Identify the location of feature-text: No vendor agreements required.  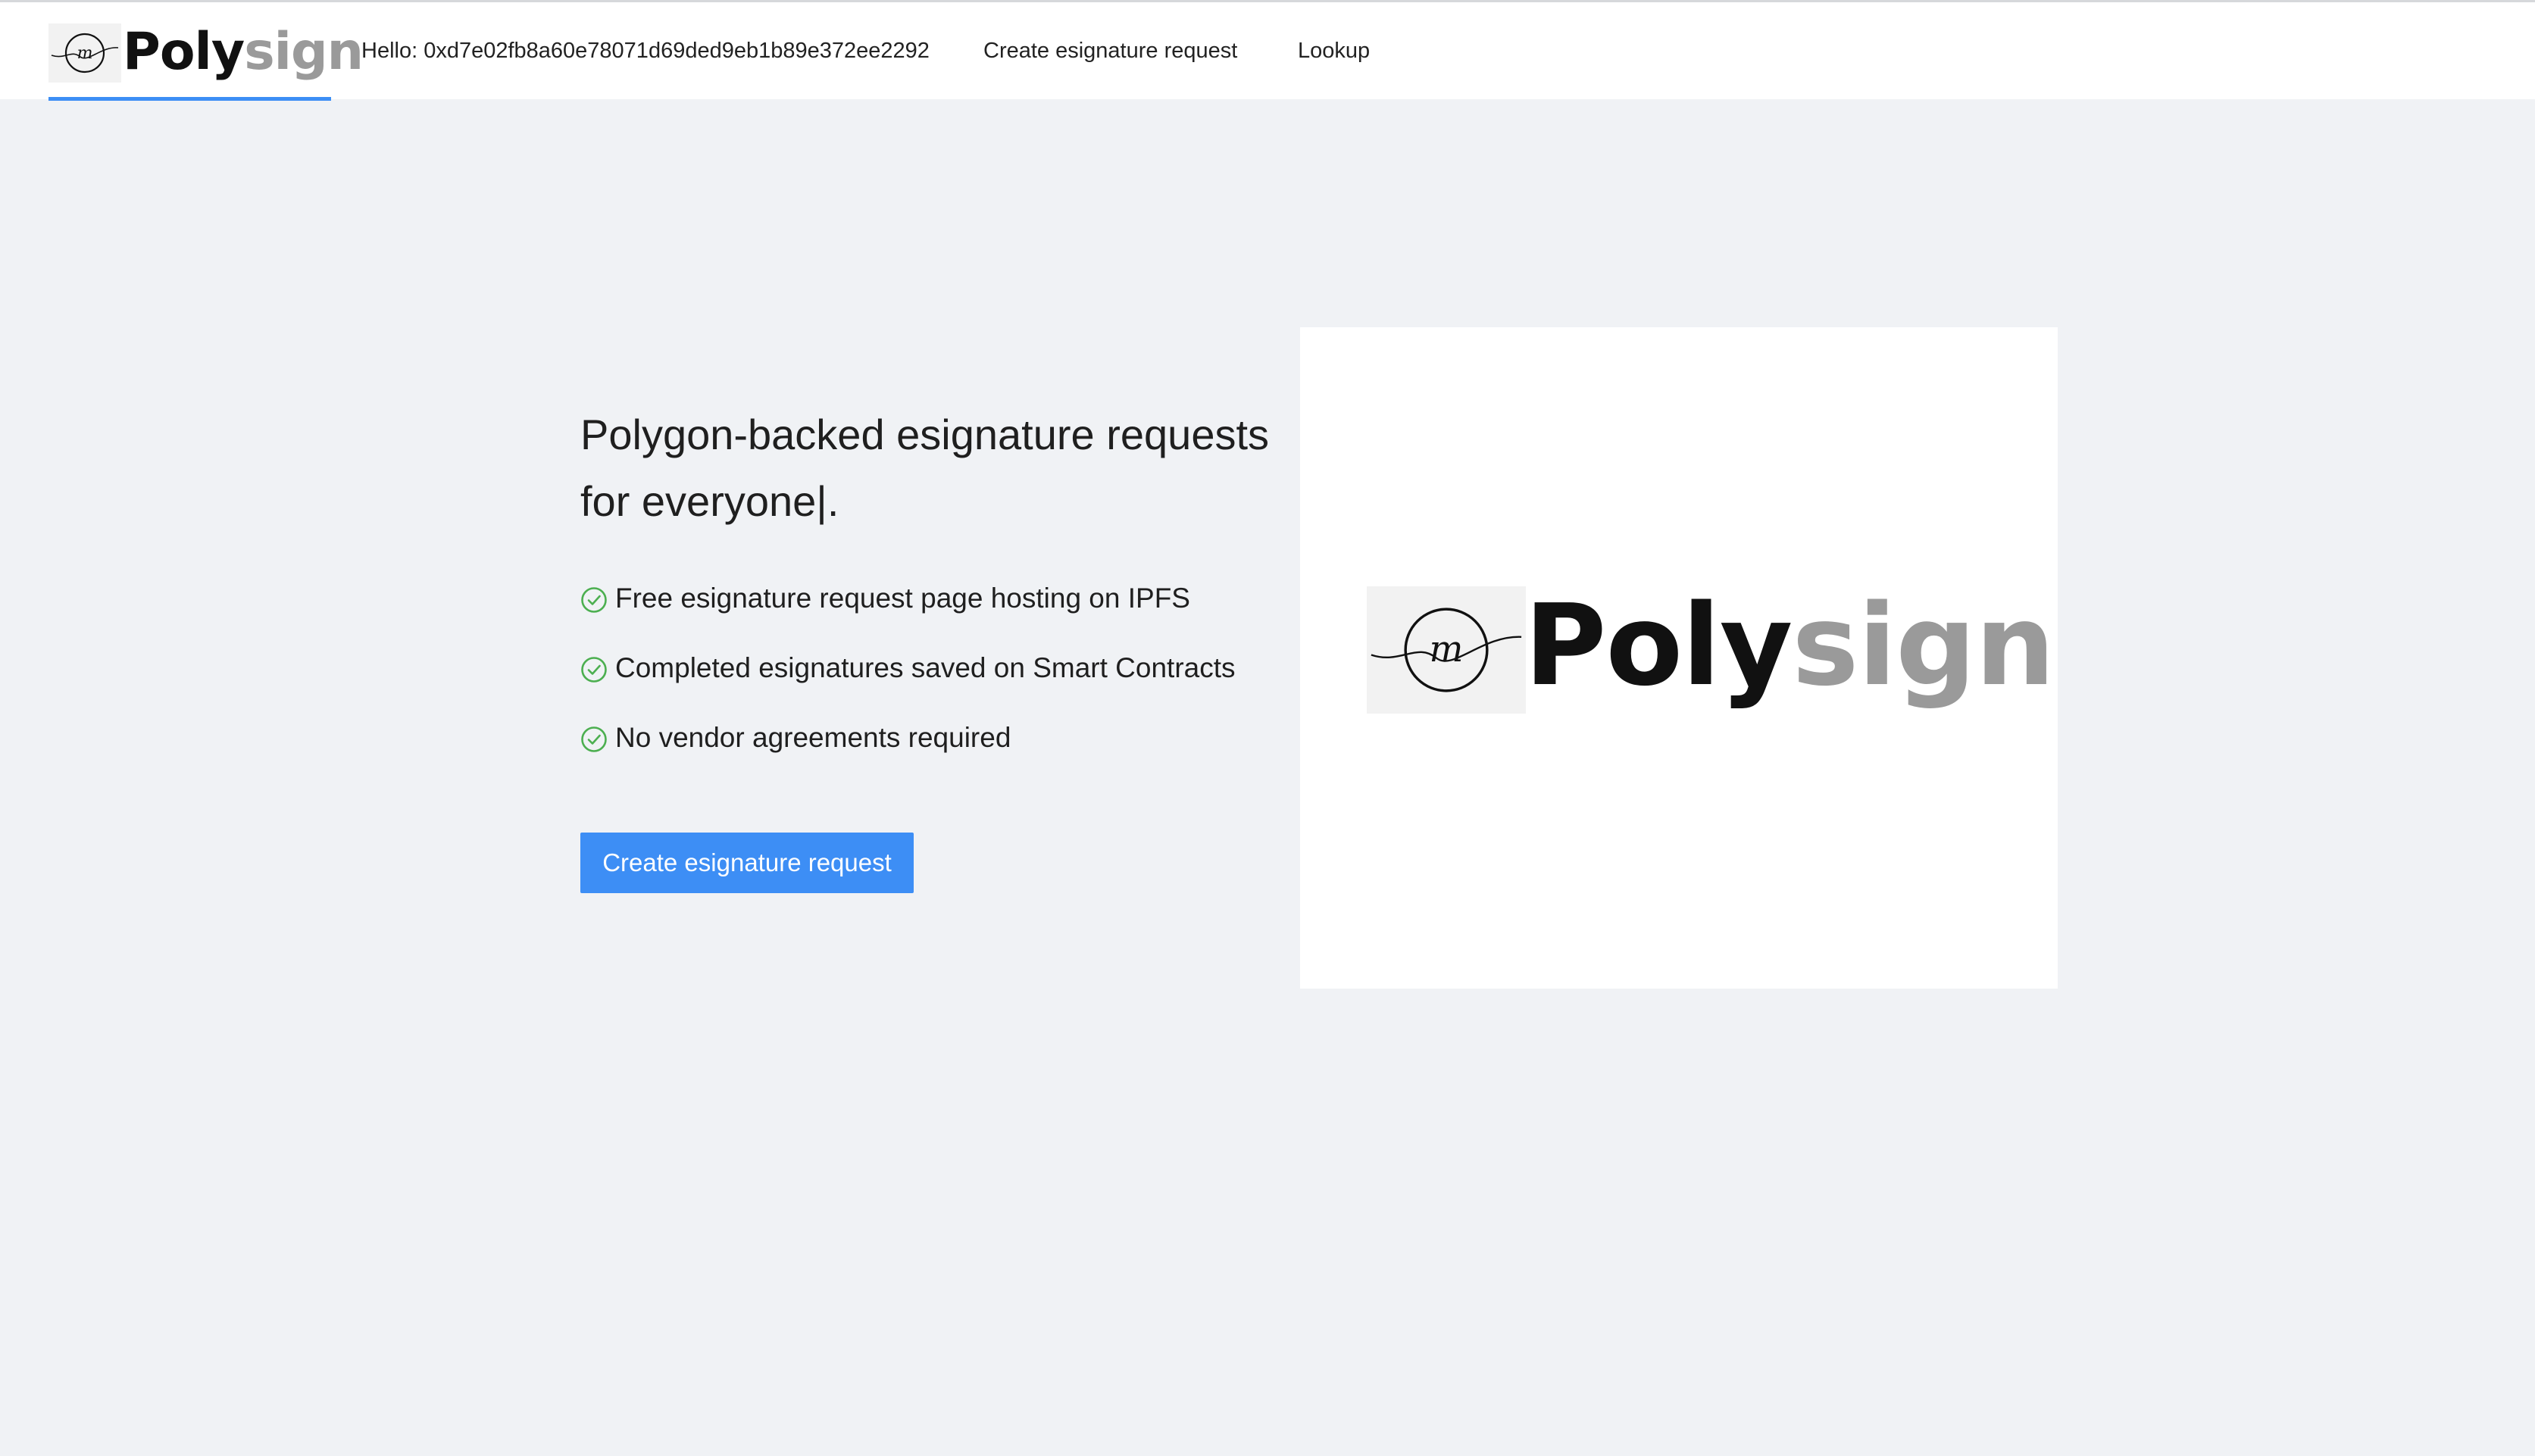
(813, 737).